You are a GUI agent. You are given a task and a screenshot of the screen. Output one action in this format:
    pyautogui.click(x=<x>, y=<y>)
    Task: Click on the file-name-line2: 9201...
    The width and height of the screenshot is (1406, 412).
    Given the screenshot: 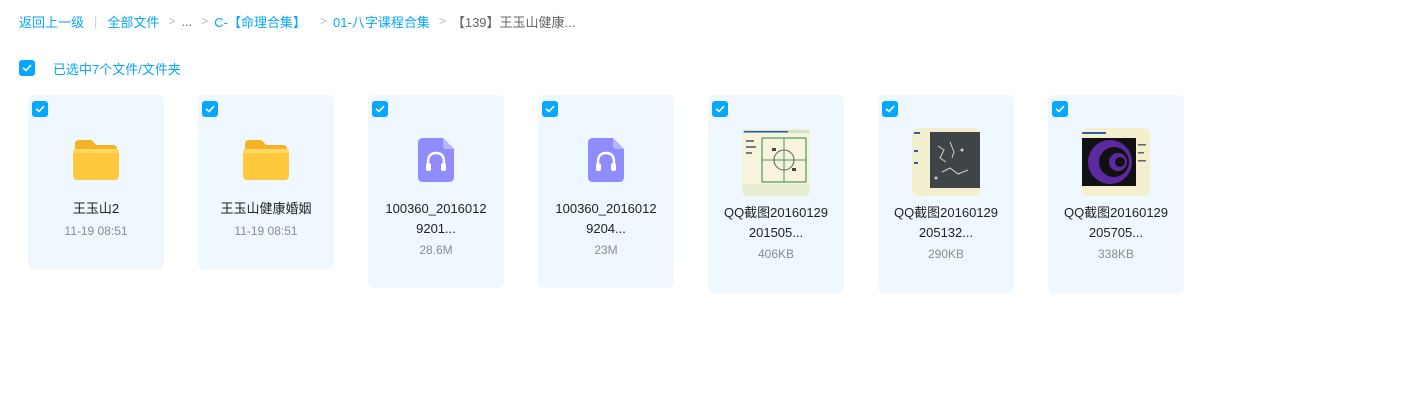 What is the action you would take?
    pyautogui.click(x=436, y=228)
    